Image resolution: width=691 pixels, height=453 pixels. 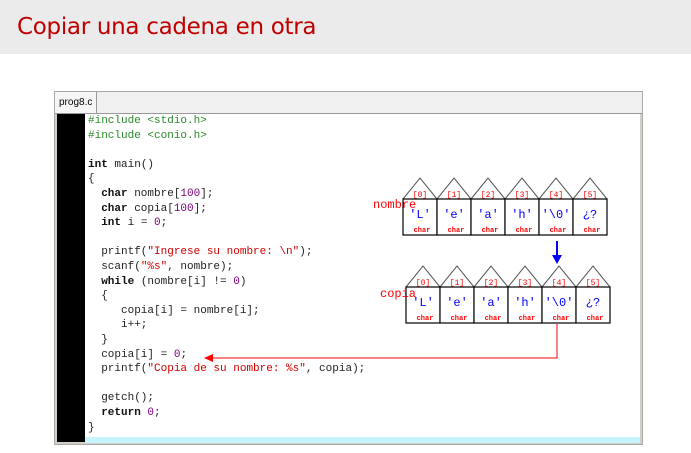 What do you see at coordinates (398, 294) in the screenshot?
I see `array-name-copia: copia` at bounding box center [398, 294].